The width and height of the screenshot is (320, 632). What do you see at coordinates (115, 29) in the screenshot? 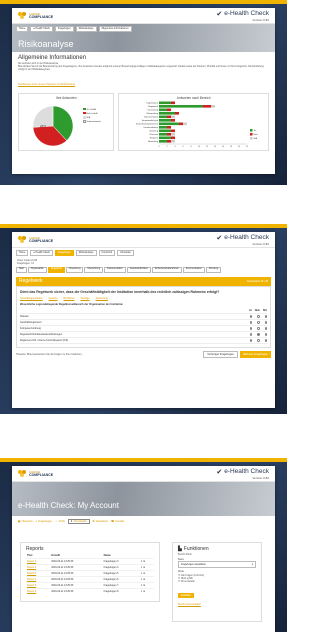
I see `crumb-general: Allgemeine Informationen` at bounding box center [115, 29].